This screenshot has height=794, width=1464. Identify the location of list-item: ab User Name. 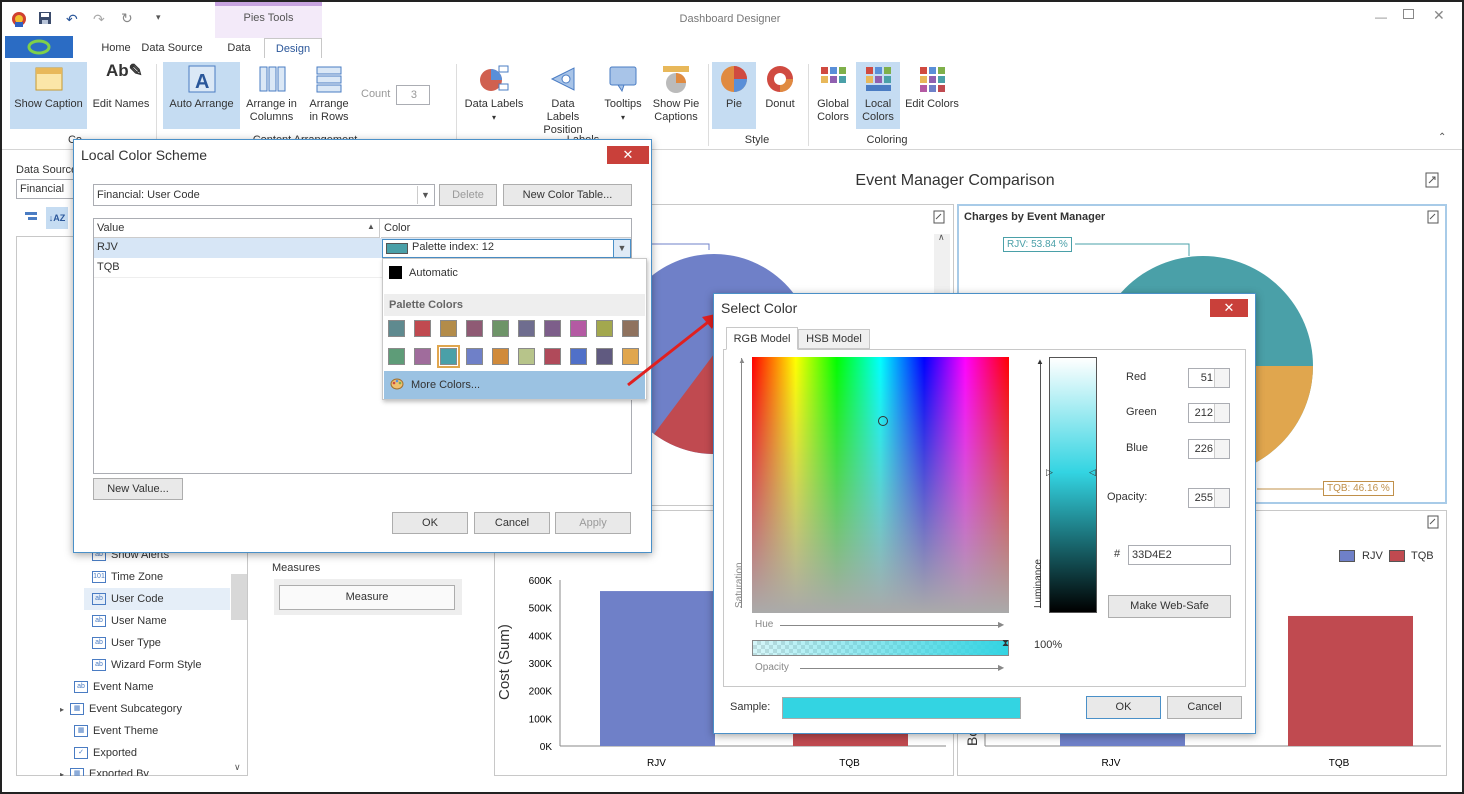
(129, 621).